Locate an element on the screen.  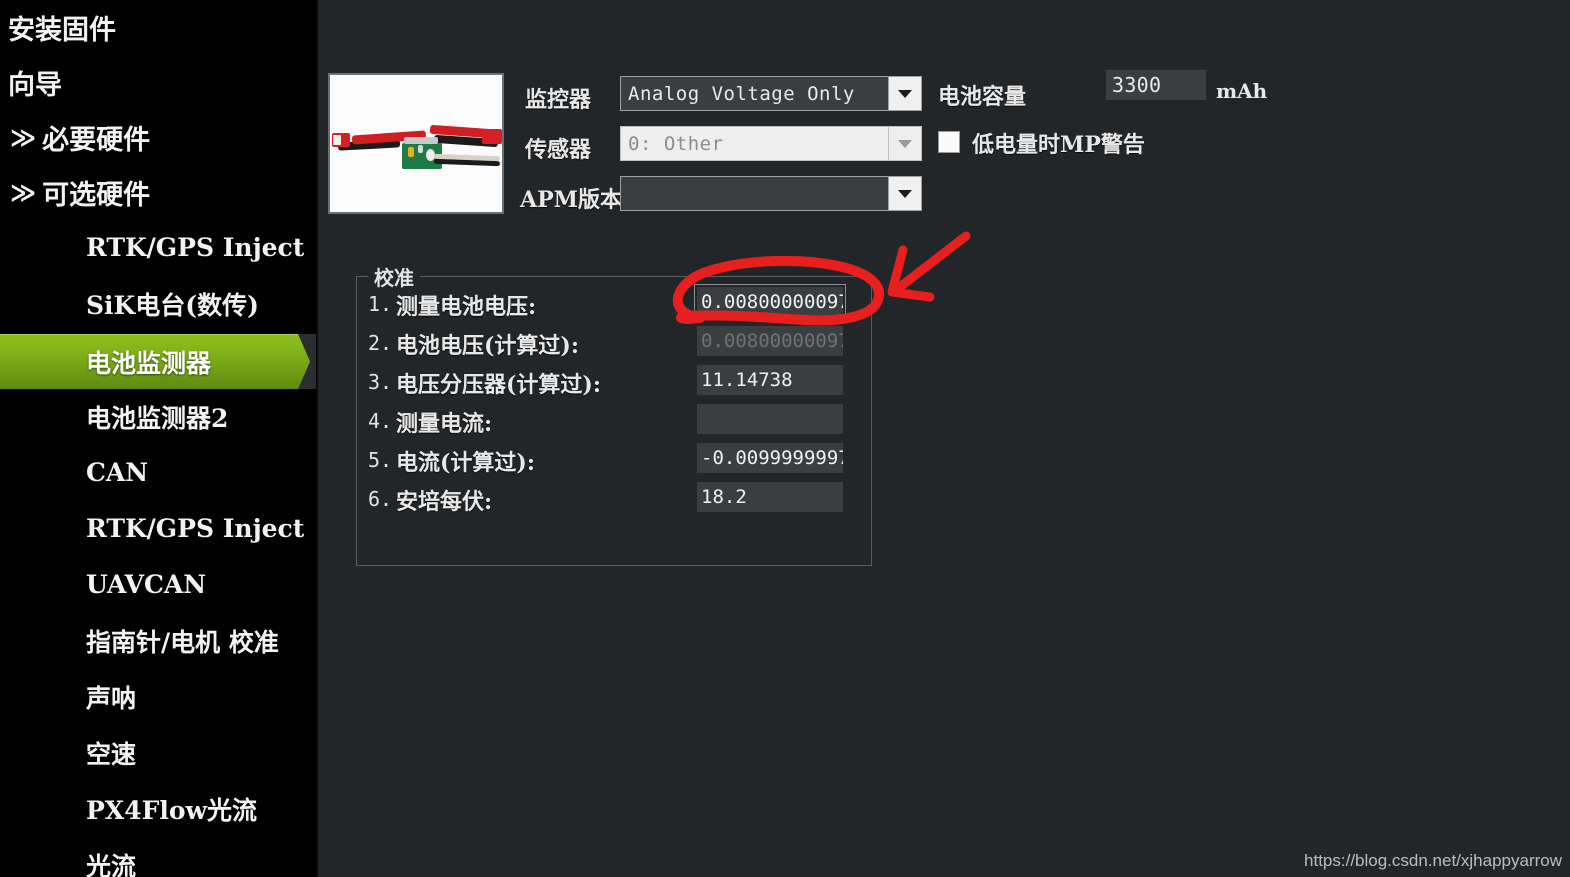
sidebar-item-label: 必要硬件 is located at coordinates (96, 140).